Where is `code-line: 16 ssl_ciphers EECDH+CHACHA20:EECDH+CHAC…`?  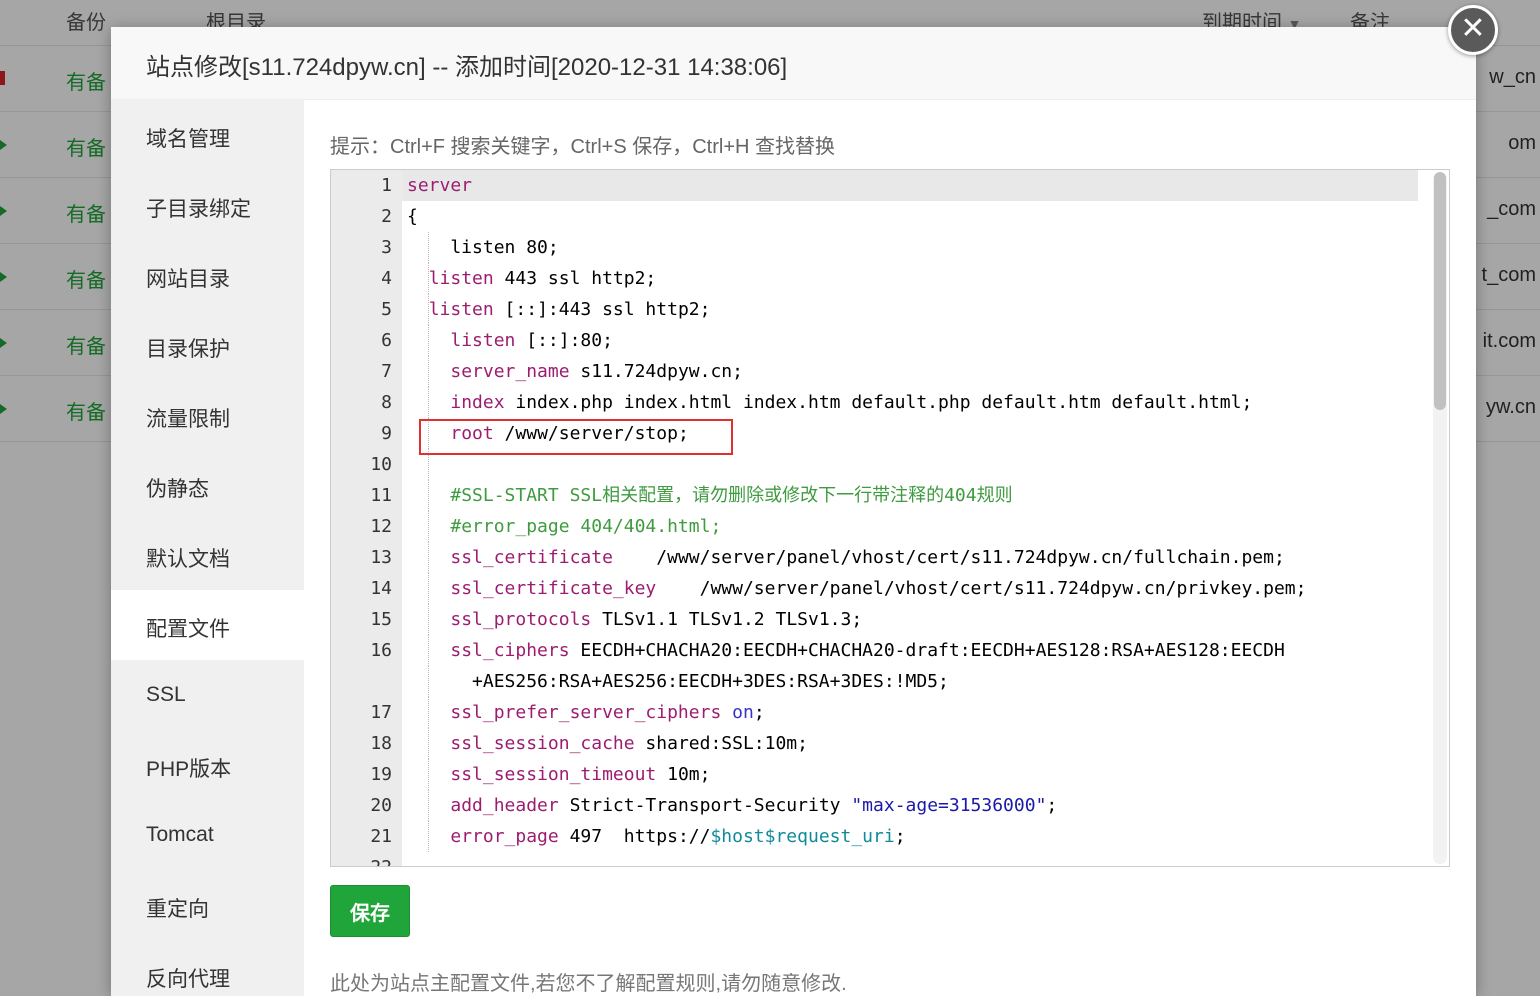
code-line: 16 ssl_ciphers EECDH+CHACHA20:EECDH+CHAC… is located at coordinates (881, 650).